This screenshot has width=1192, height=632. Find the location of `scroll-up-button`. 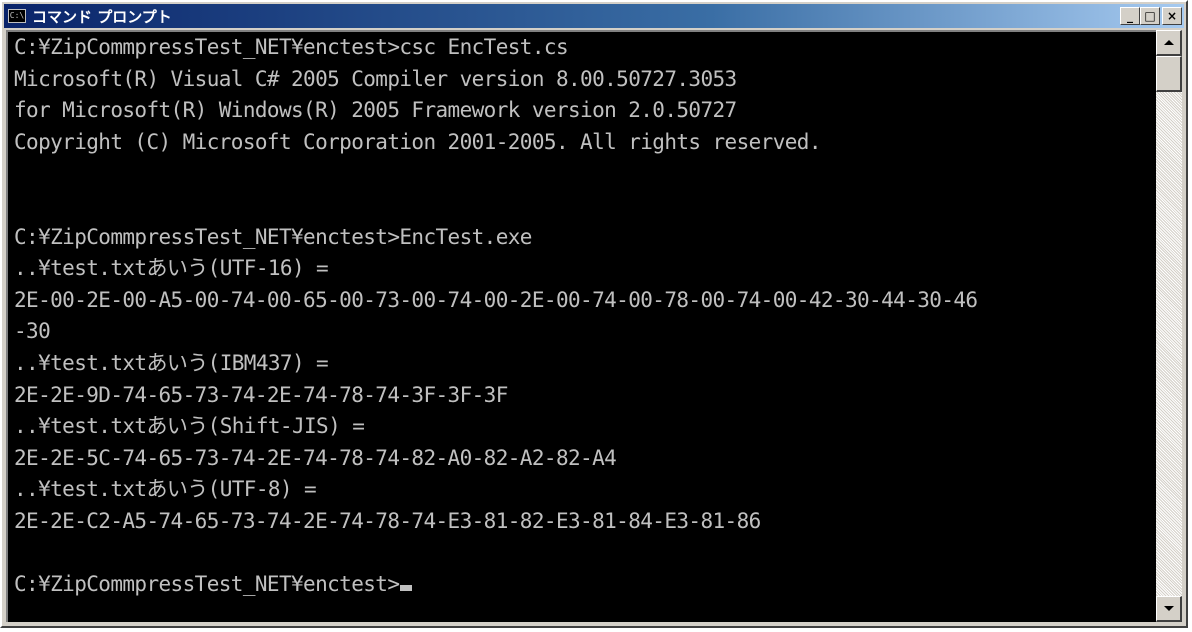

scroll-up-button is located at coordinates (1169, 43).